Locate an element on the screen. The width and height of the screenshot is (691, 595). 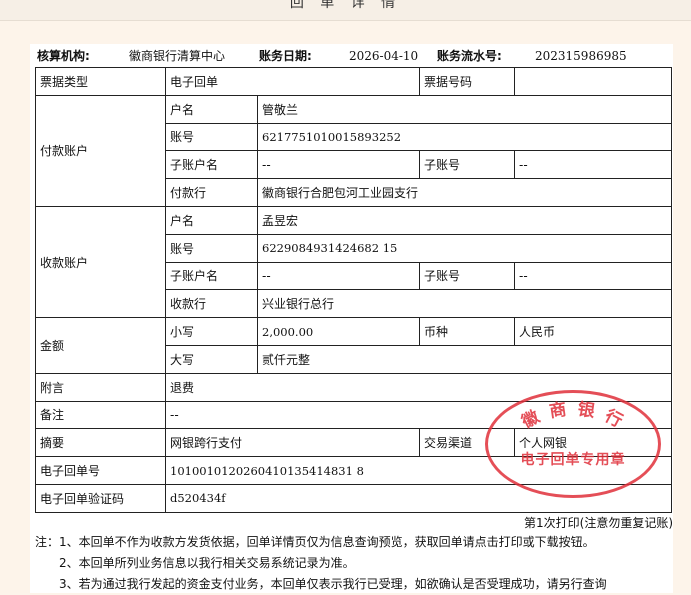
table-row: 附言 退费 is located at coordinates (353, 387).